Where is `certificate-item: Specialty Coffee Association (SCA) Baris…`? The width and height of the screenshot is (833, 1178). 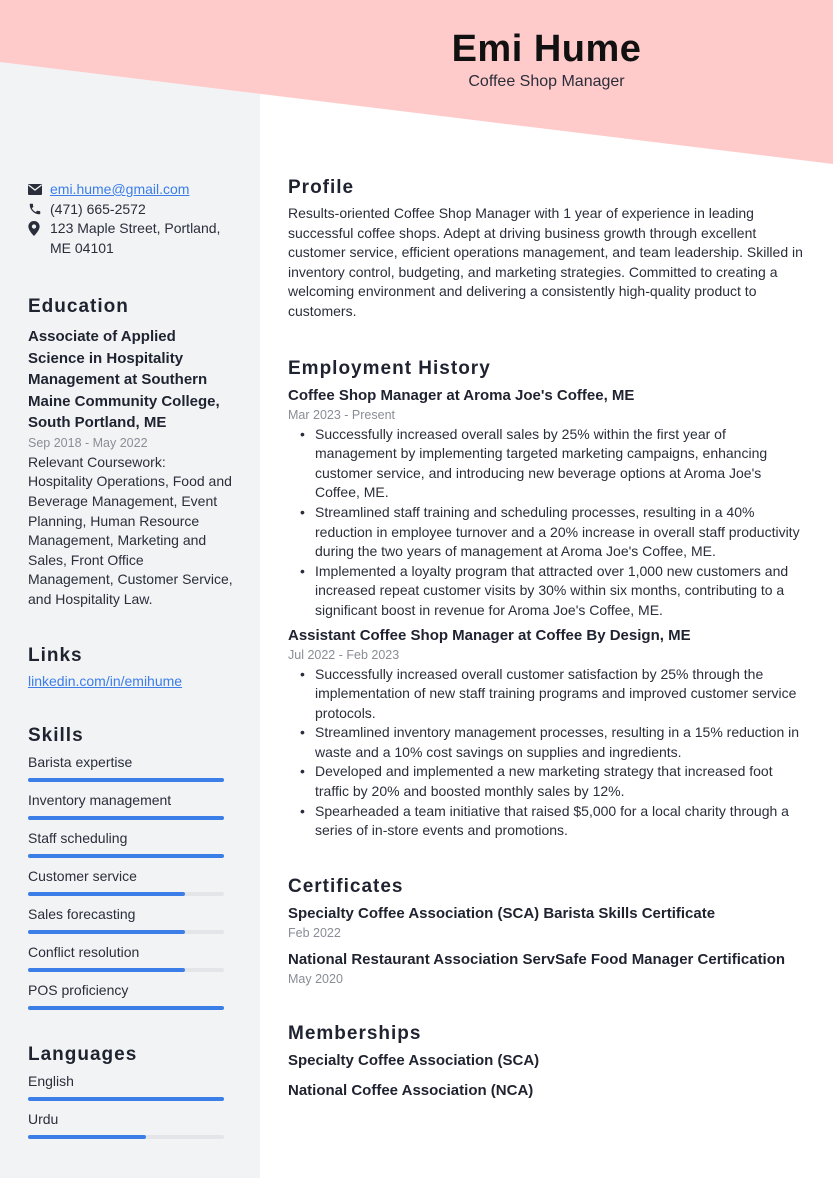
certificate-item: Specialty Coffee Association (SCA) Baris… is located at coordinates (545, 922).